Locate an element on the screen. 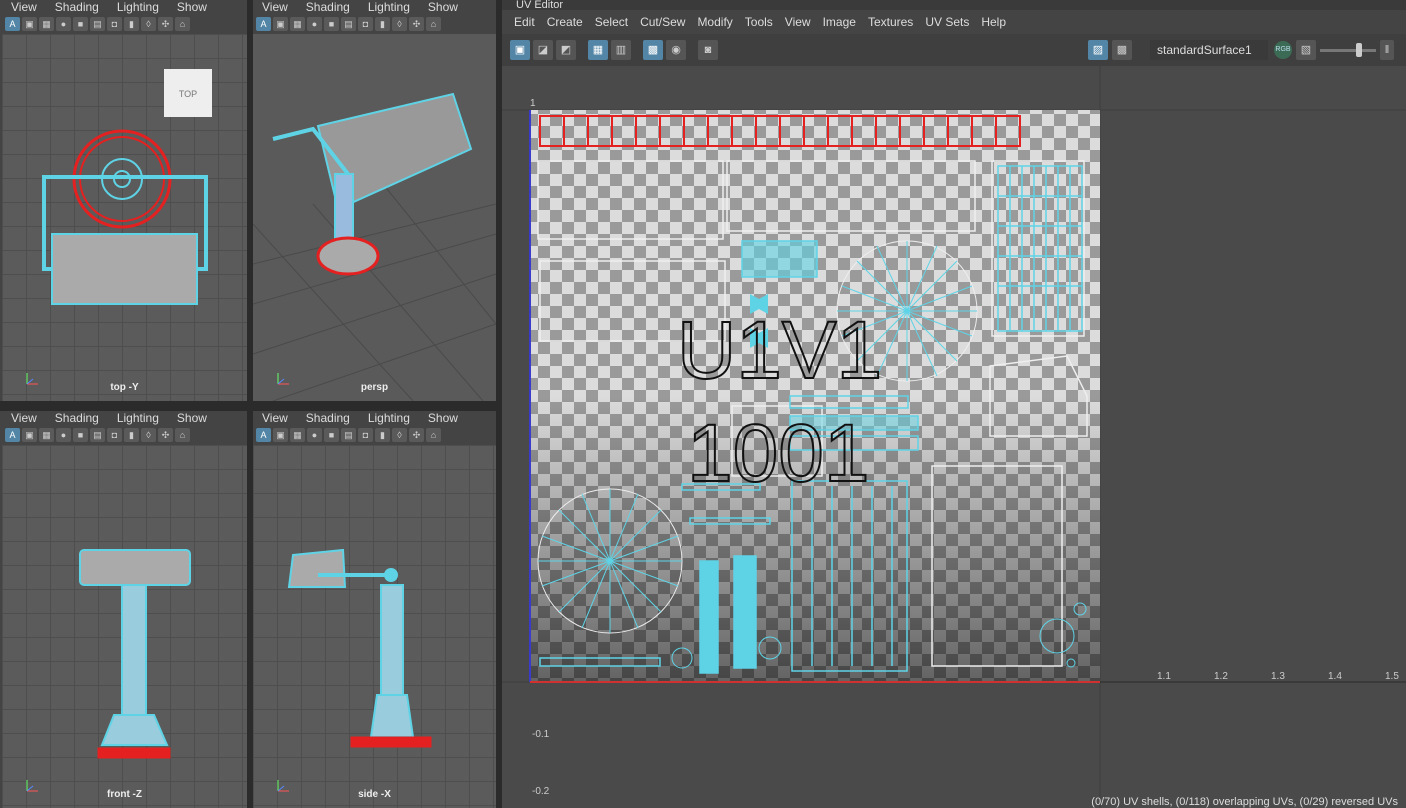 The image size is (1406, 808). image-icon: ▧ is located at coordinates (1306, 50).